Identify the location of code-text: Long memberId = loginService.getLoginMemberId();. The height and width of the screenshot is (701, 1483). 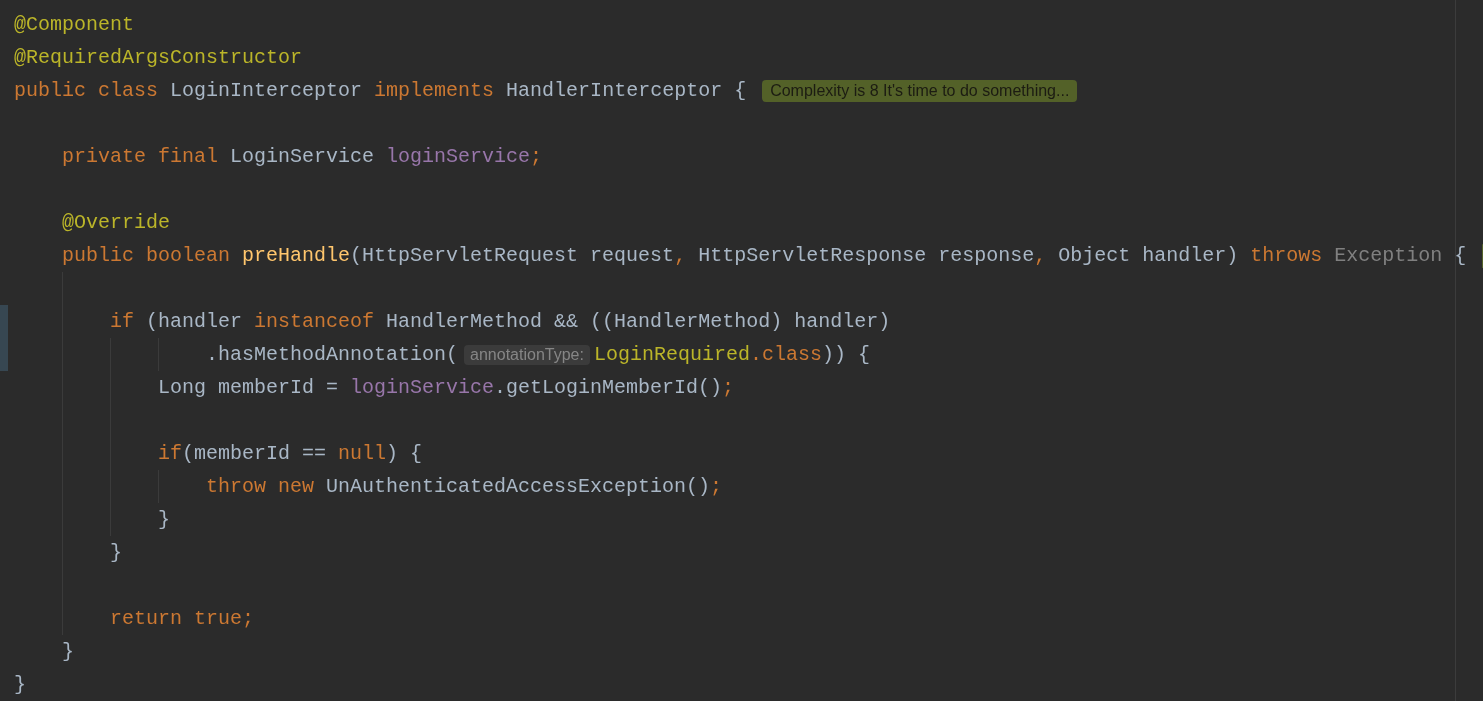
(446, 387).